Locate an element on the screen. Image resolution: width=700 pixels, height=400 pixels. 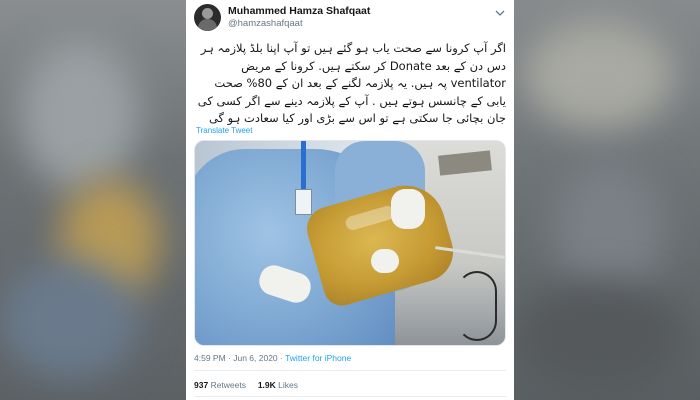
likes-stat: 1.9K Likes is located at coordinates (278, 385).